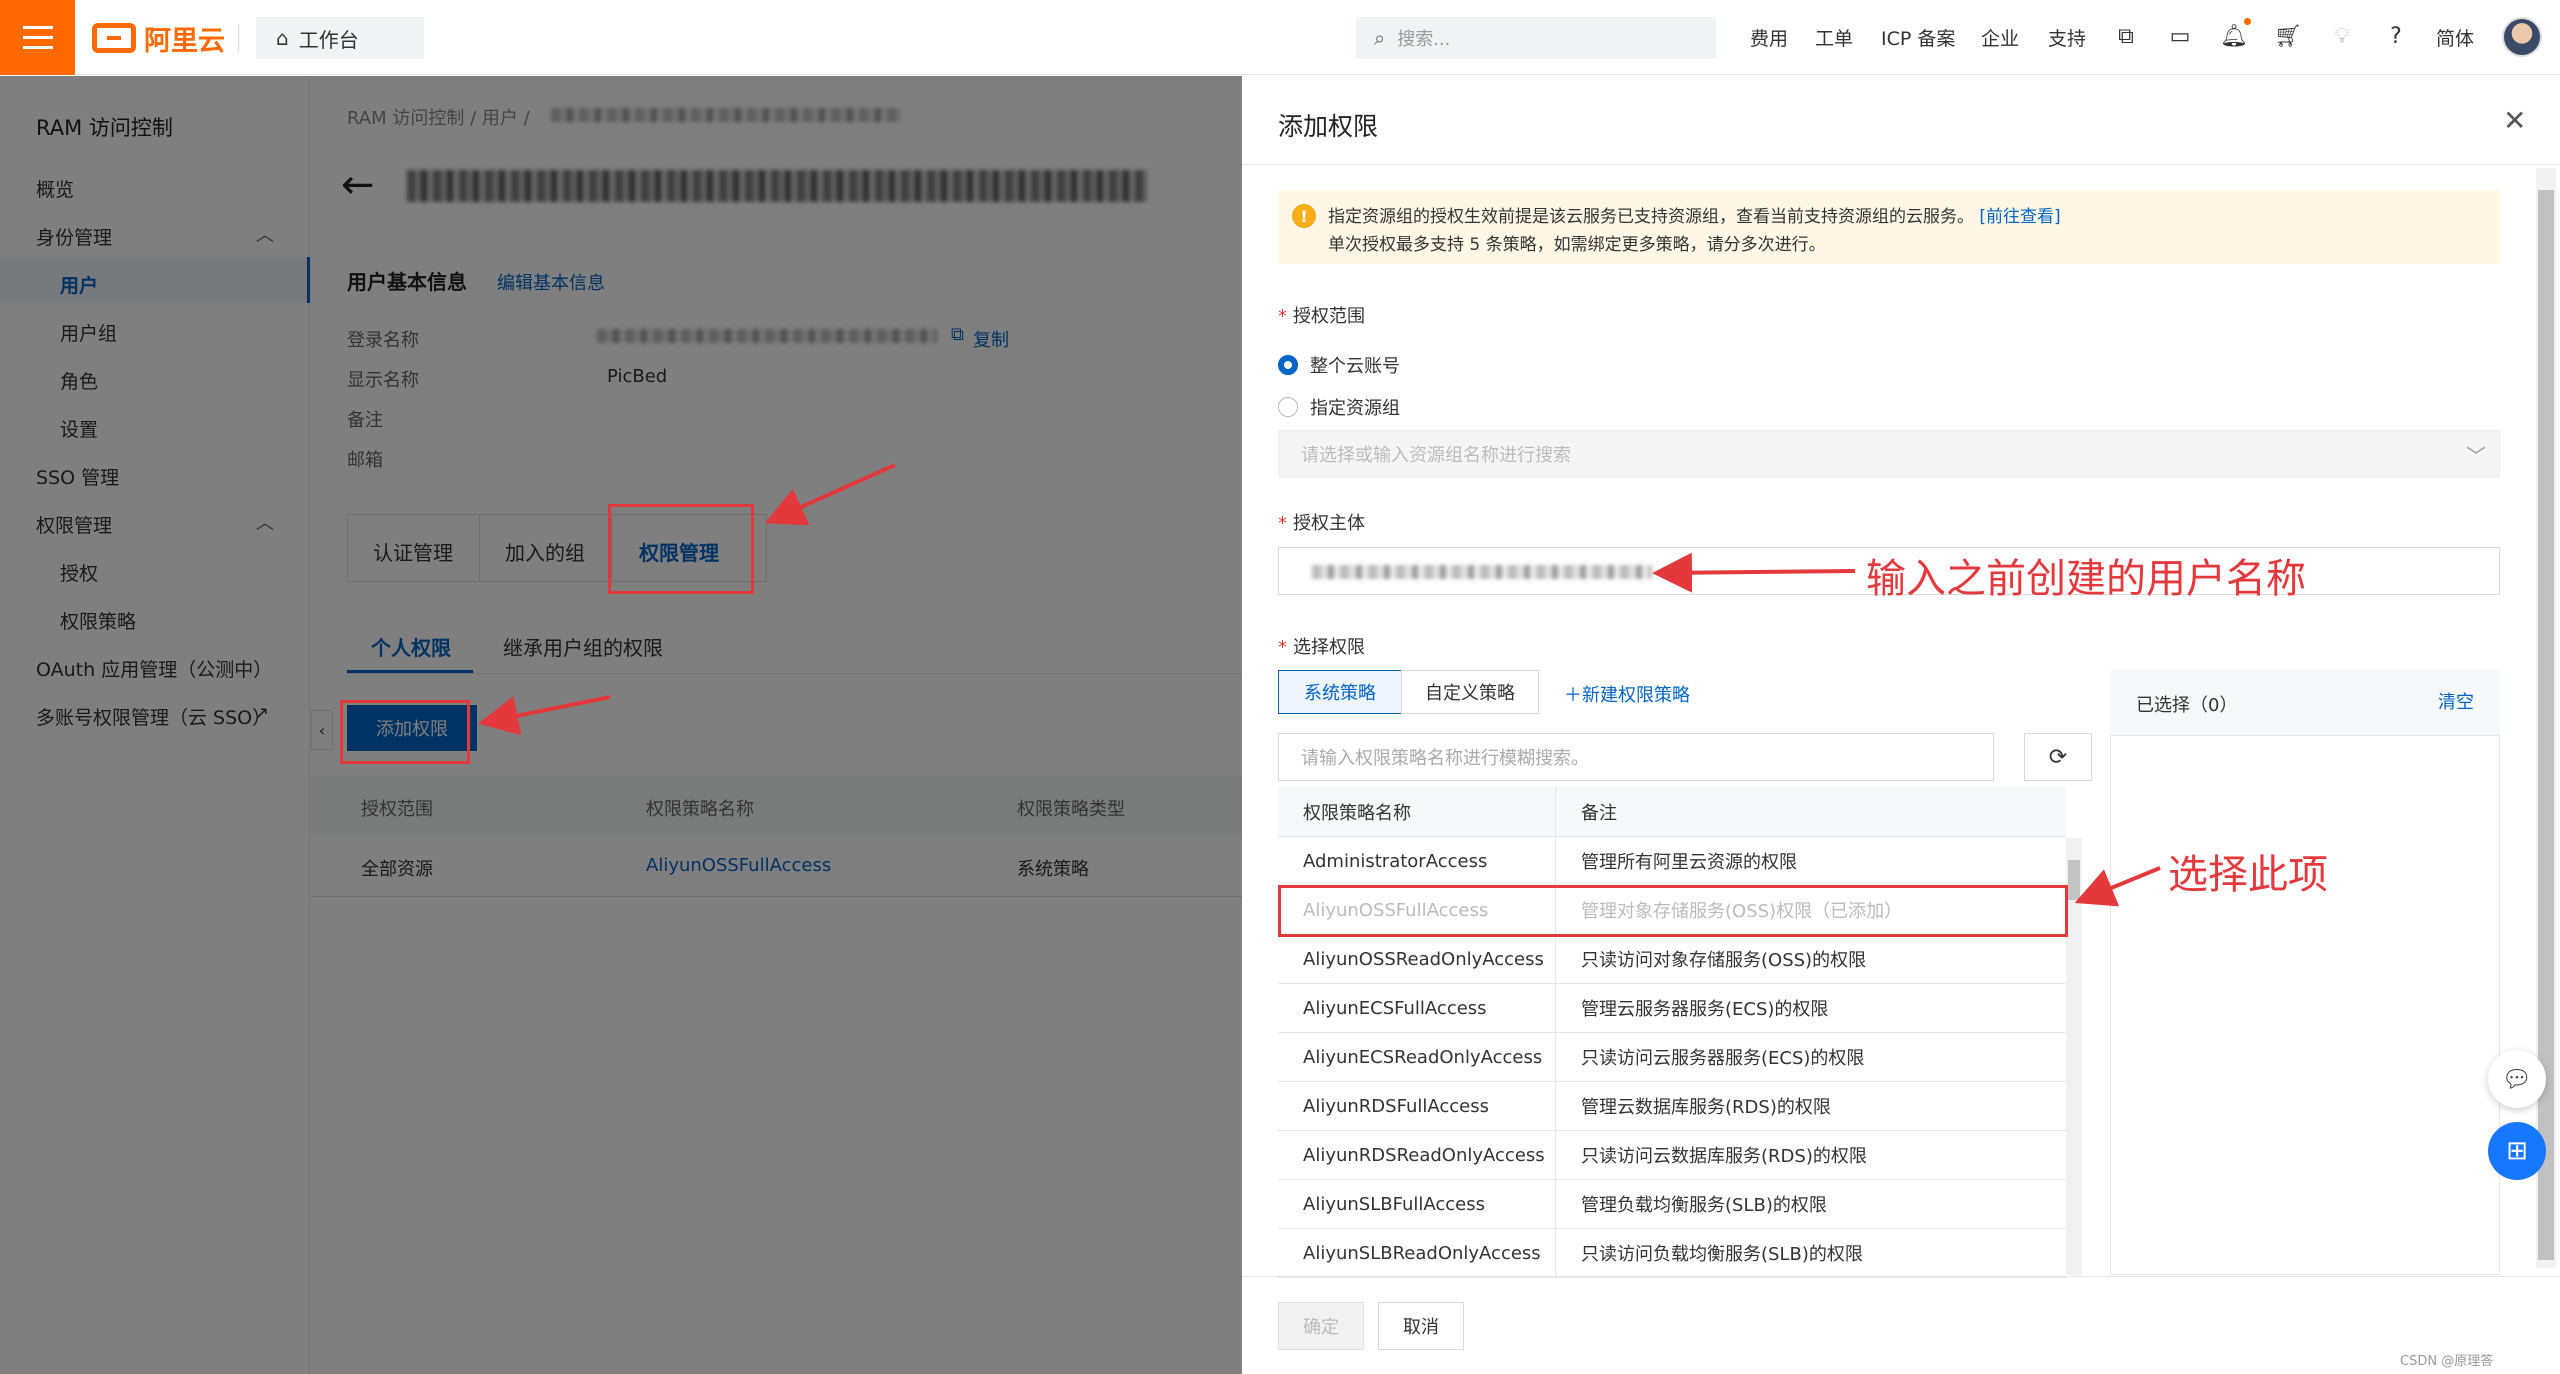 The height and width of the screenshot is (1374, 2560). Describe the element at coordinates (544, 715) in the screenshot. I see `arrow-to-add-button` at that location.